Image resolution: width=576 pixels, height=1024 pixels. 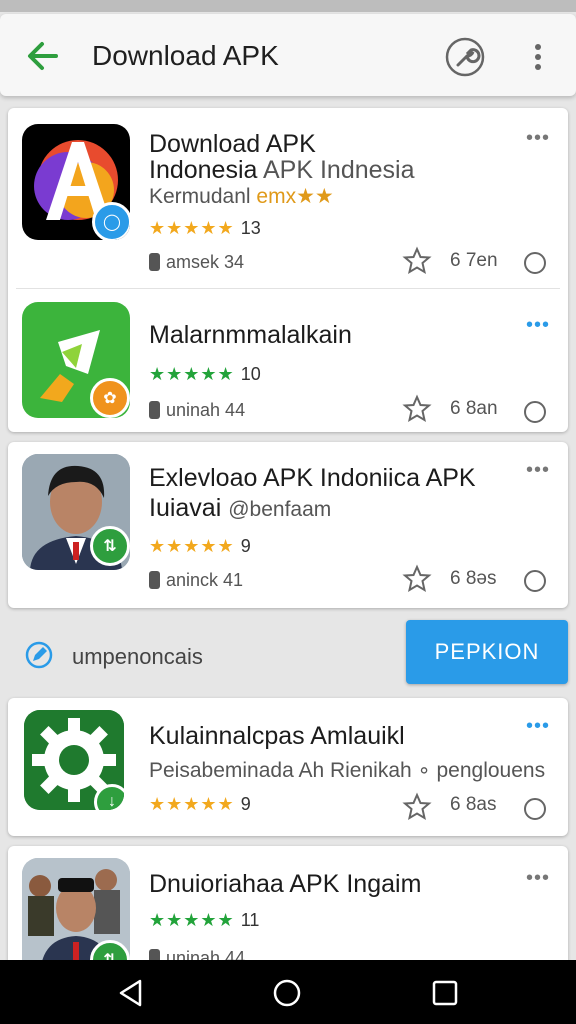 I want to click on promo-bar: umpenoncais PEPKION, so click(x=288, y=654).